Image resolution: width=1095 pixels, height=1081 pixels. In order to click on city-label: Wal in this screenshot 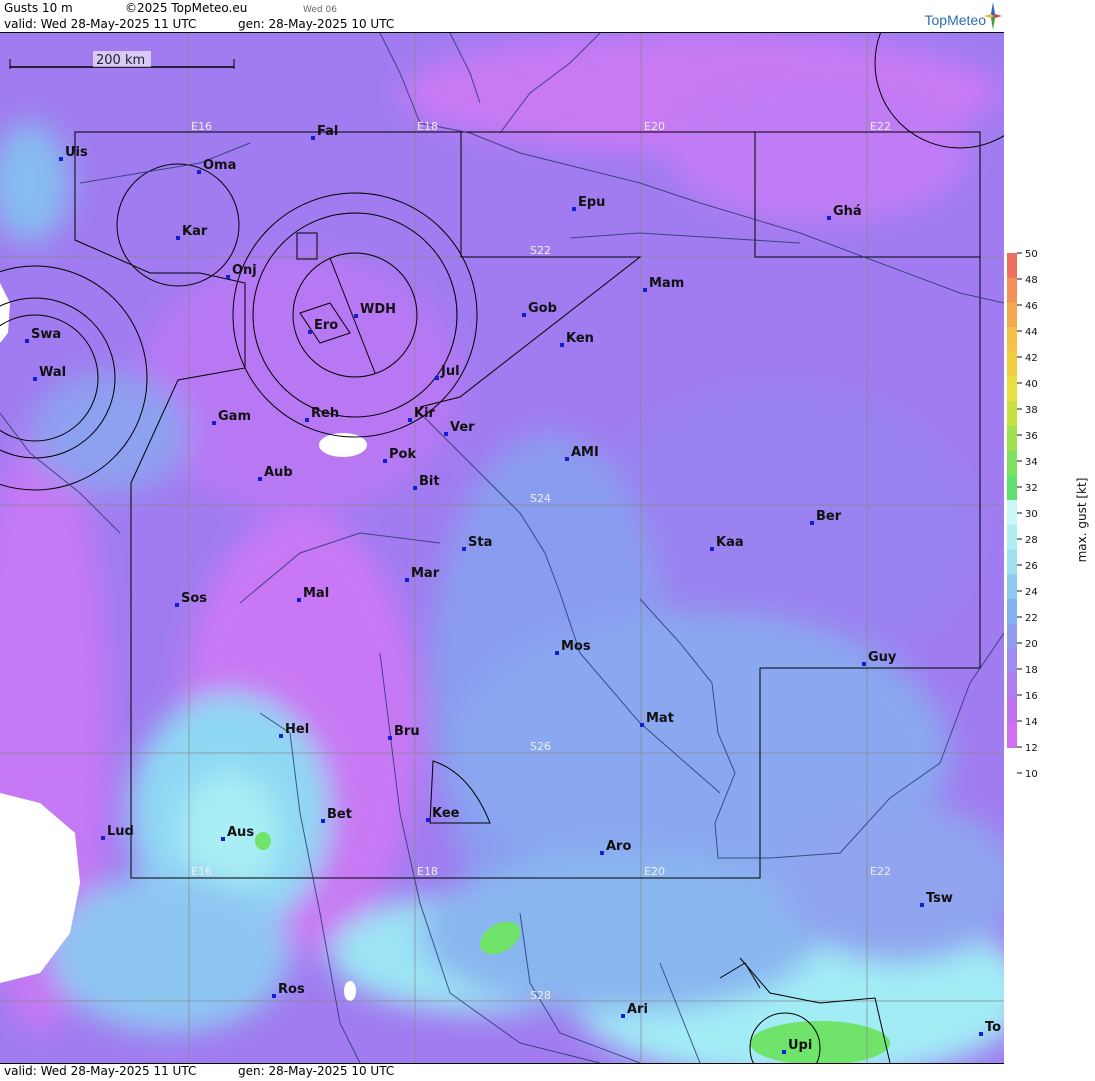, I will do `click(52, 372)`.